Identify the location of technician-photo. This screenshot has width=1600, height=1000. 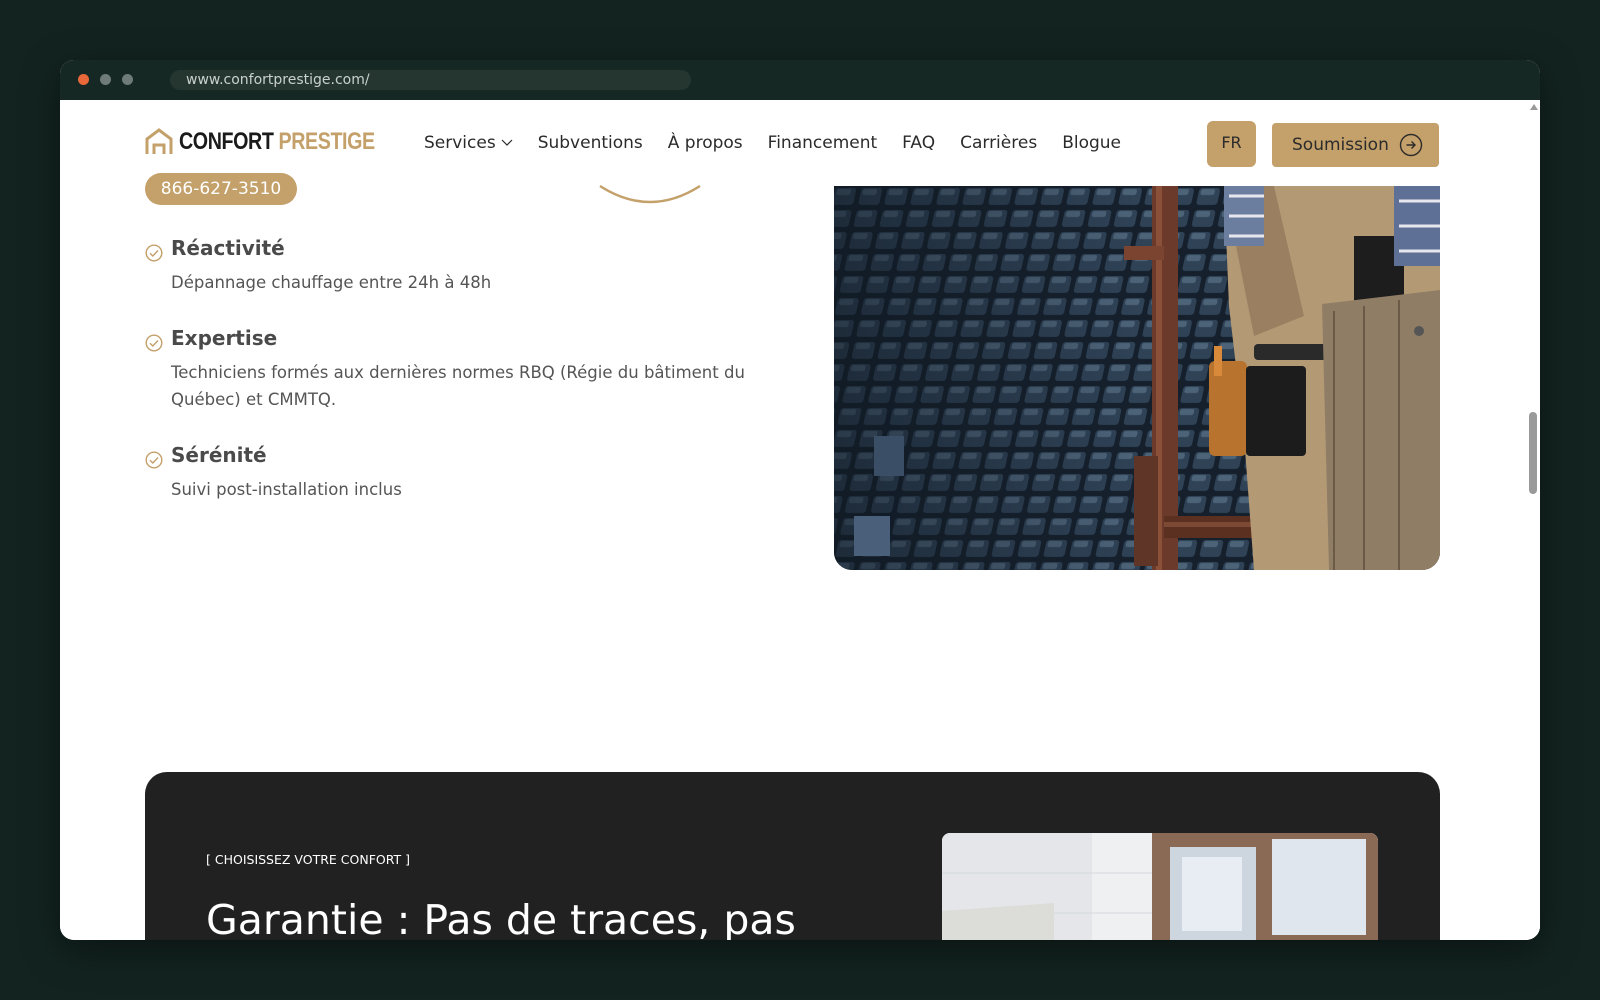
(1137, 378).